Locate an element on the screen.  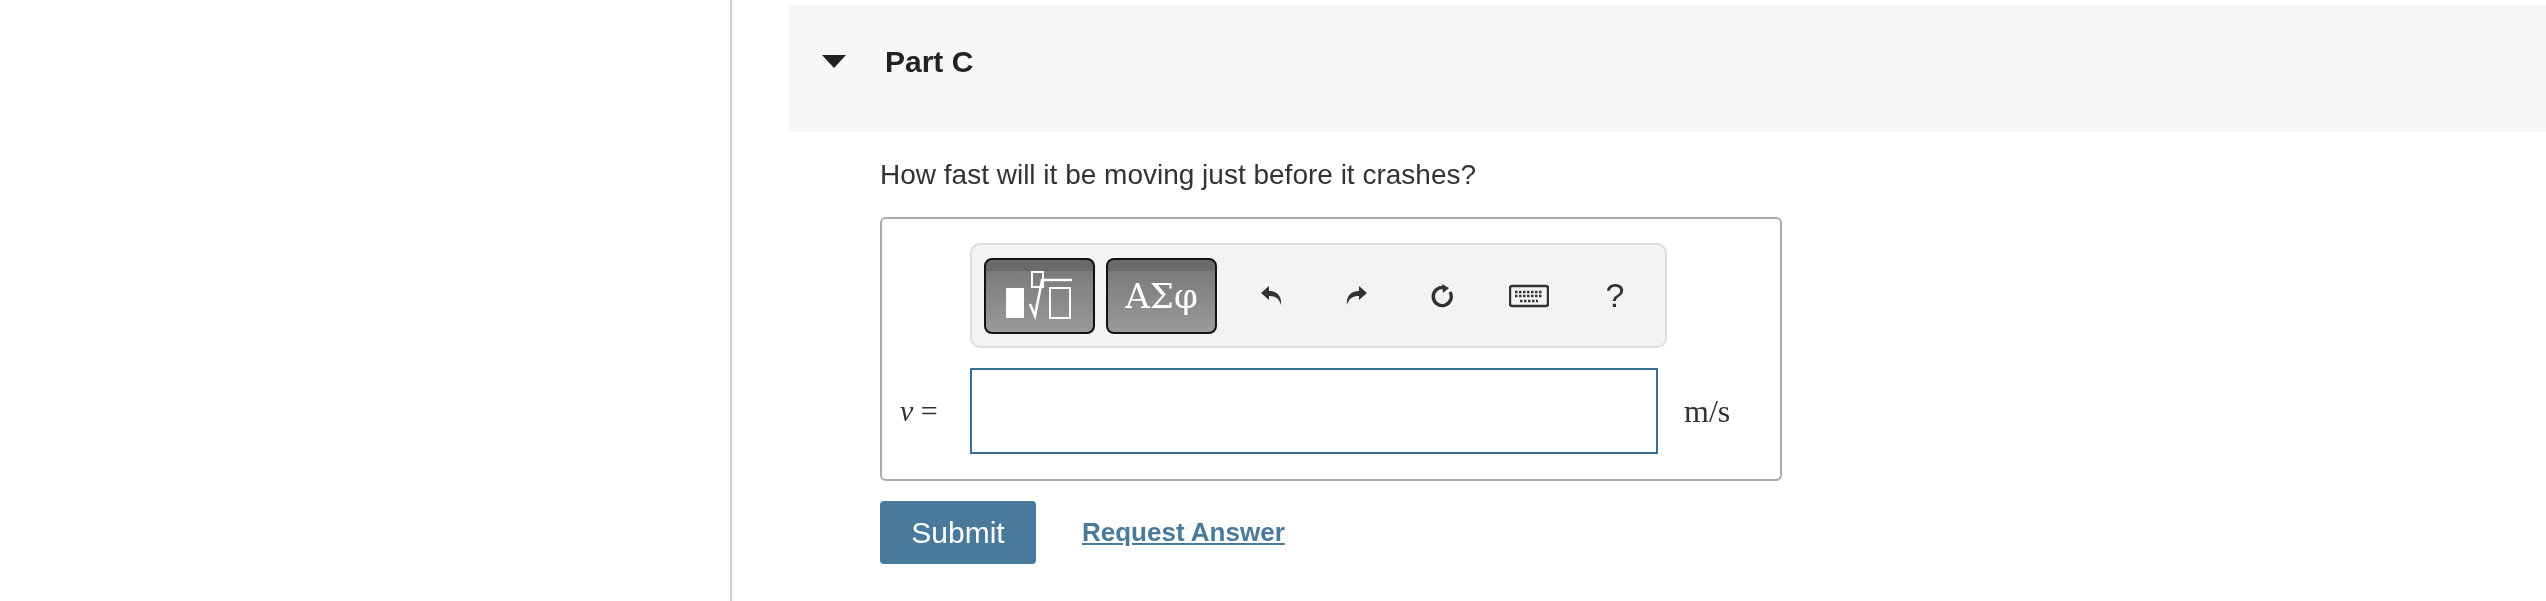
help-button: ? is located at coordinates (1615, 295).